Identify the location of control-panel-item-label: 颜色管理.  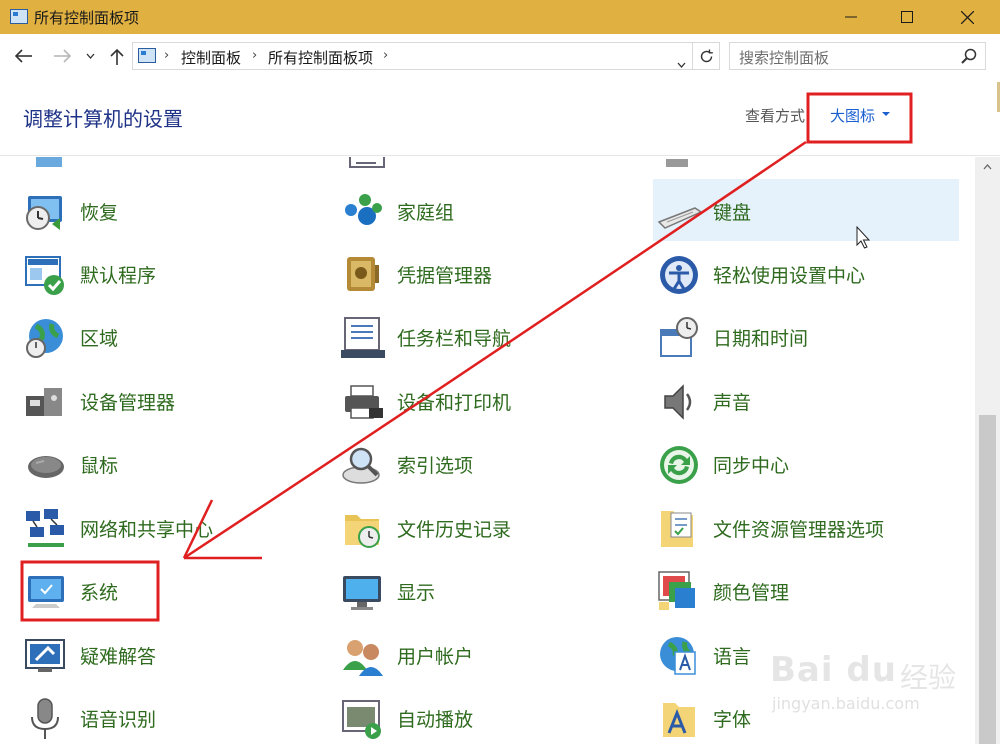
(751, 591).